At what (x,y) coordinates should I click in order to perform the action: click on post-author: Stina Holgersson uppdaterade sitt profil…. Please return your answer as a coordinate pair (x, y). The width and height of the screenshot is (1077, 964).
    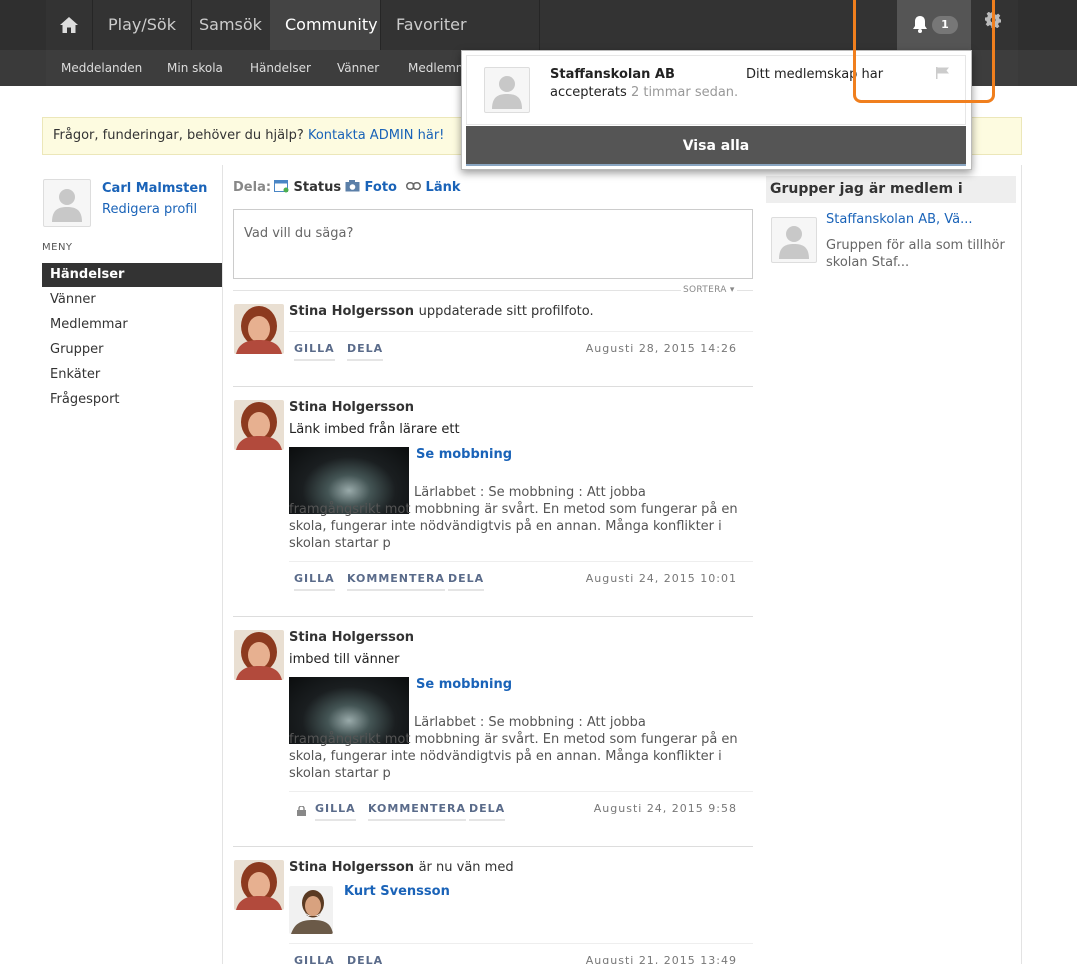
    Looking at the image, I should click on (441, 311).